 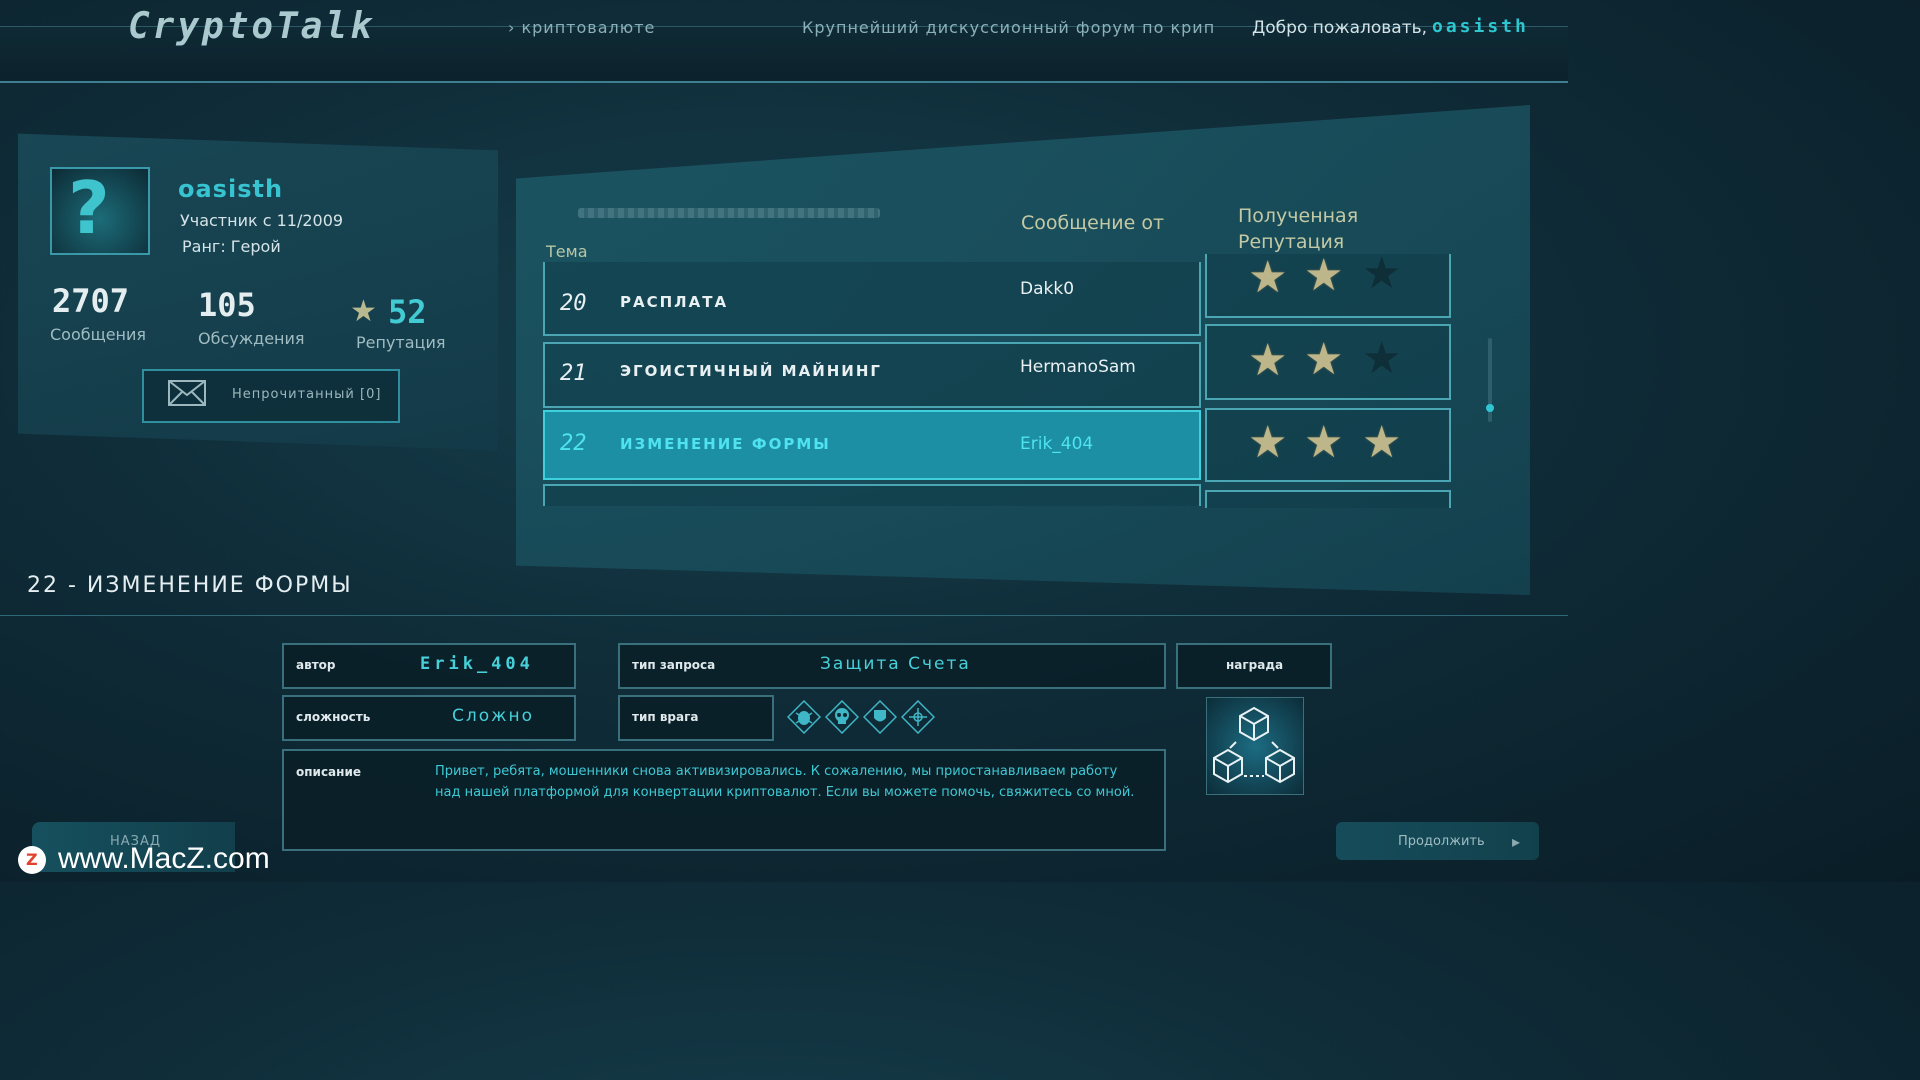 What do you see at coordinates (333, 717) in the screenshot?
I see `difficulty-label: сложность` at bounding box center [333, 717].